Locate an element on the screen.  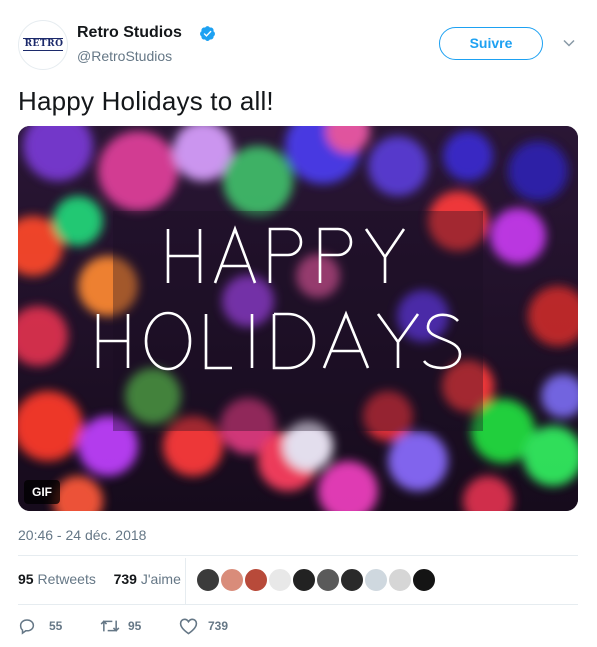
engagement-stats: 95 Retweets 739 J'aime is located at coordinates (99, 579).